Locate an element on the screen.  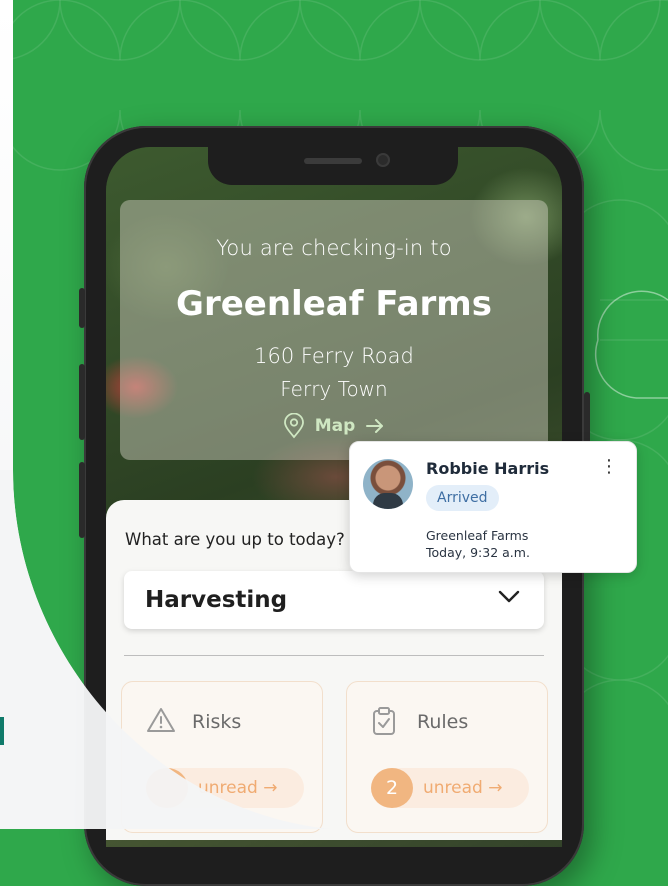
status-badge: Arrived is located at coordinates (462, 498).